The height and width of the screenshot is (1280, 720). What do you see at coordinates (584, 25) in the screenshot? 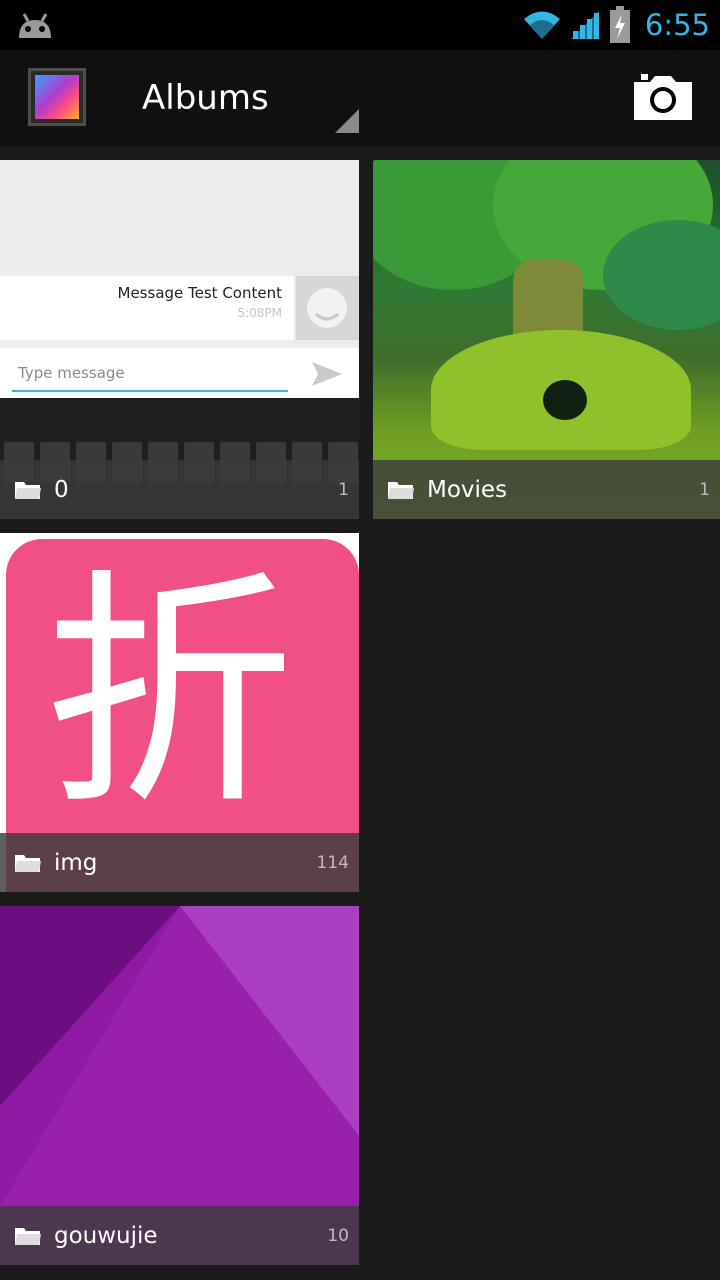
I see `cell-signal-icon` at bounding box center [584, 25].